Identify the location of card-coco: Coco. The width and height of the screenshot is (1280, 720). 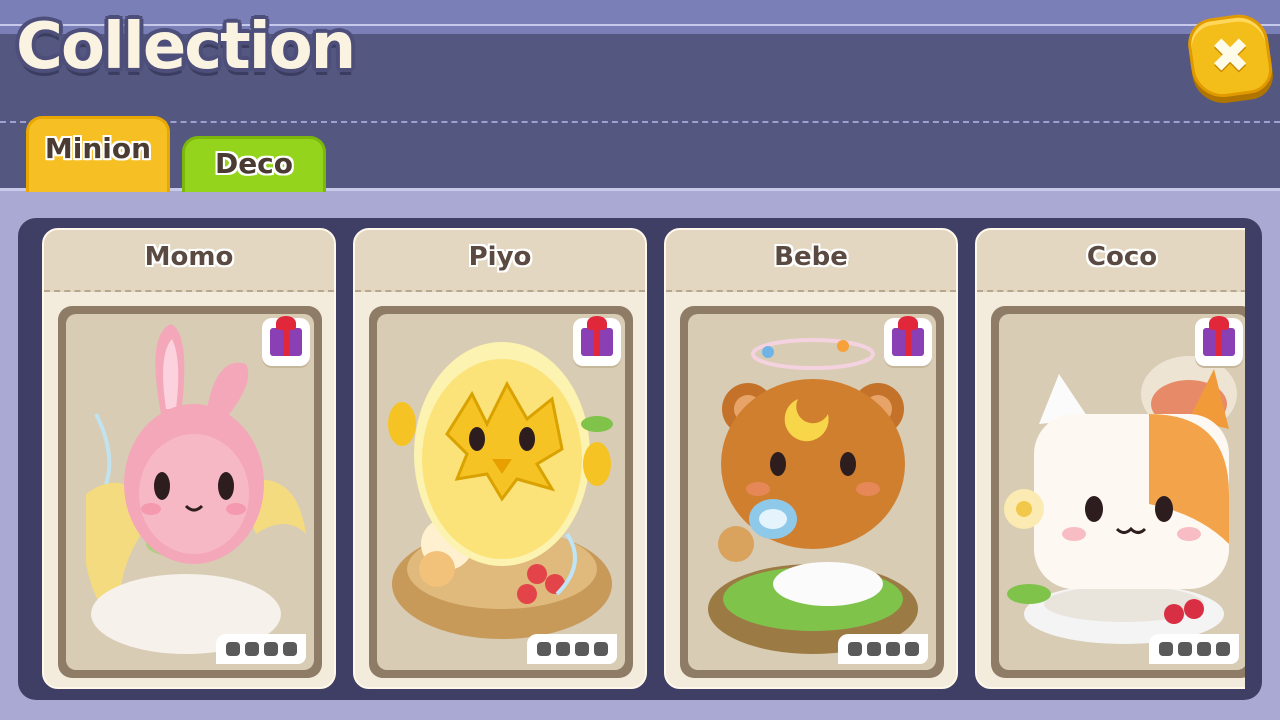
(1110, 458).